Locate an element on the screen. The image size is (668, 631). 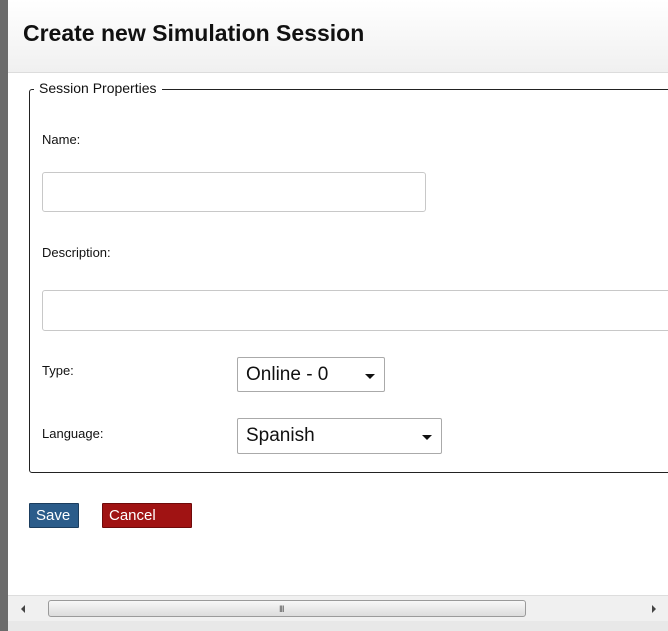
dialog-titlebar: Create new Simulation Session is located at coordinates (338, 36).